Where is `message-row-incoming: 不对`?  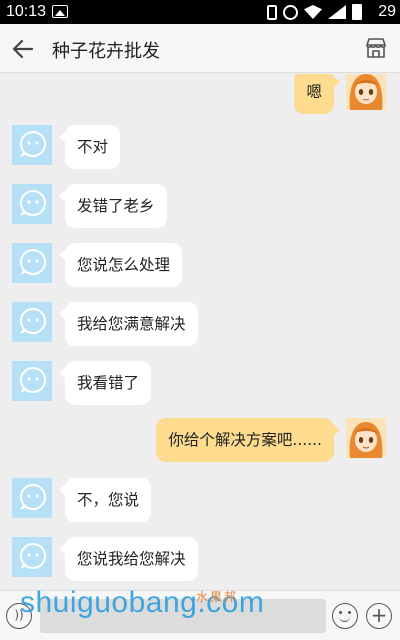 message-row-incoming: 不对 is located at coordinates (200, 147).